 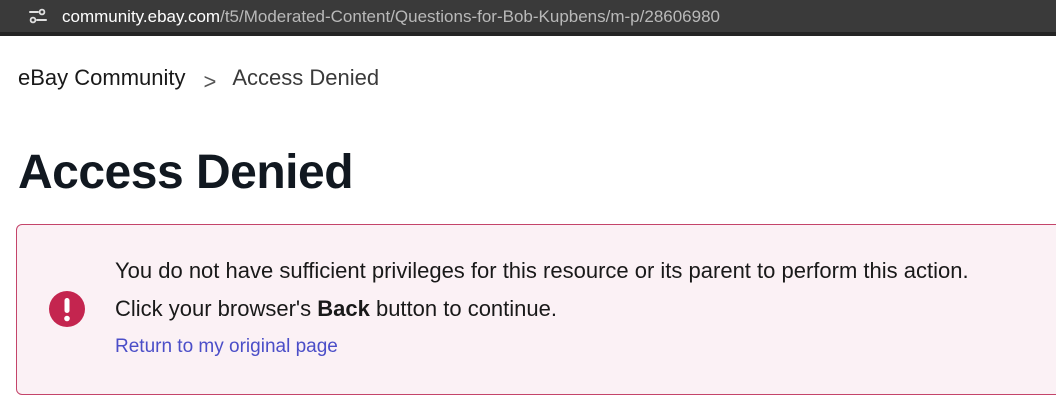 I want to click on breadcrumb: eBay Community > Access Denied, so click(x=199, y=79).